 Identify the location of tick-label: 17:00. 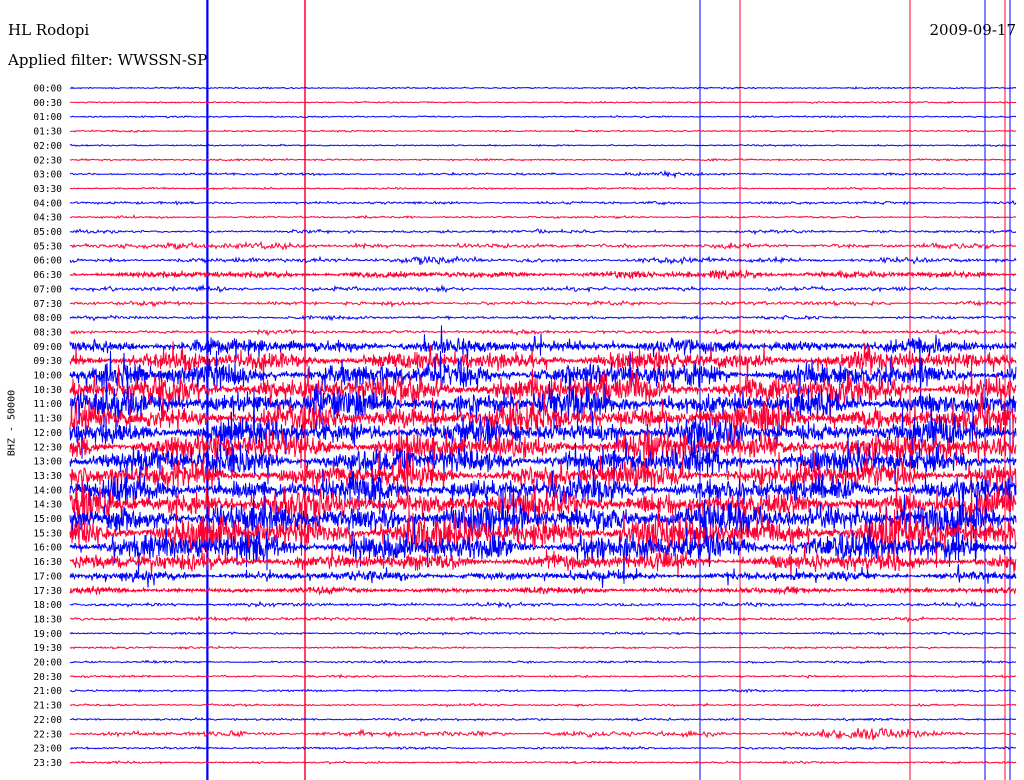
(47, 576).